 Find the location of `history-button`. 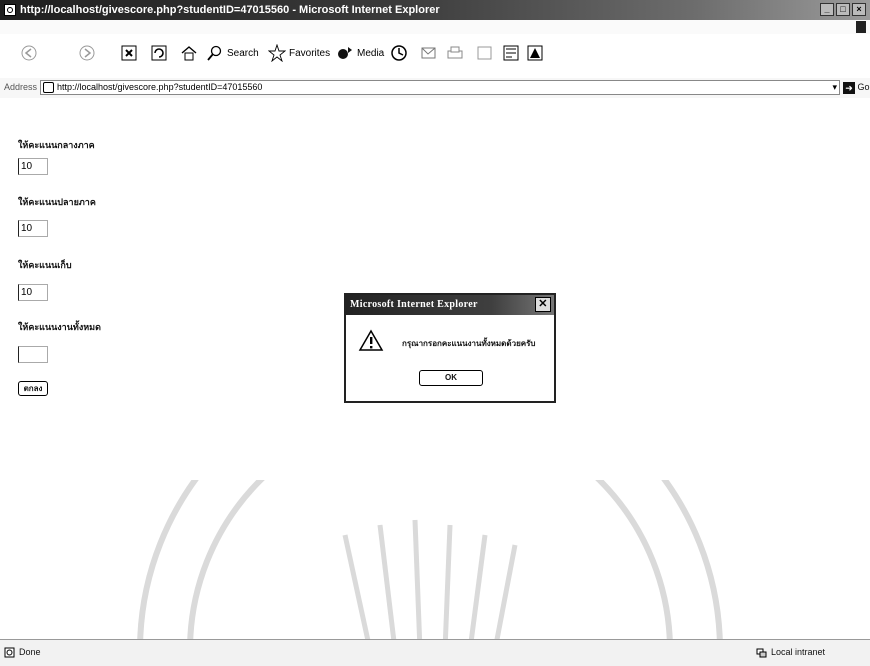

history-button is located at coordinates (399, 53).